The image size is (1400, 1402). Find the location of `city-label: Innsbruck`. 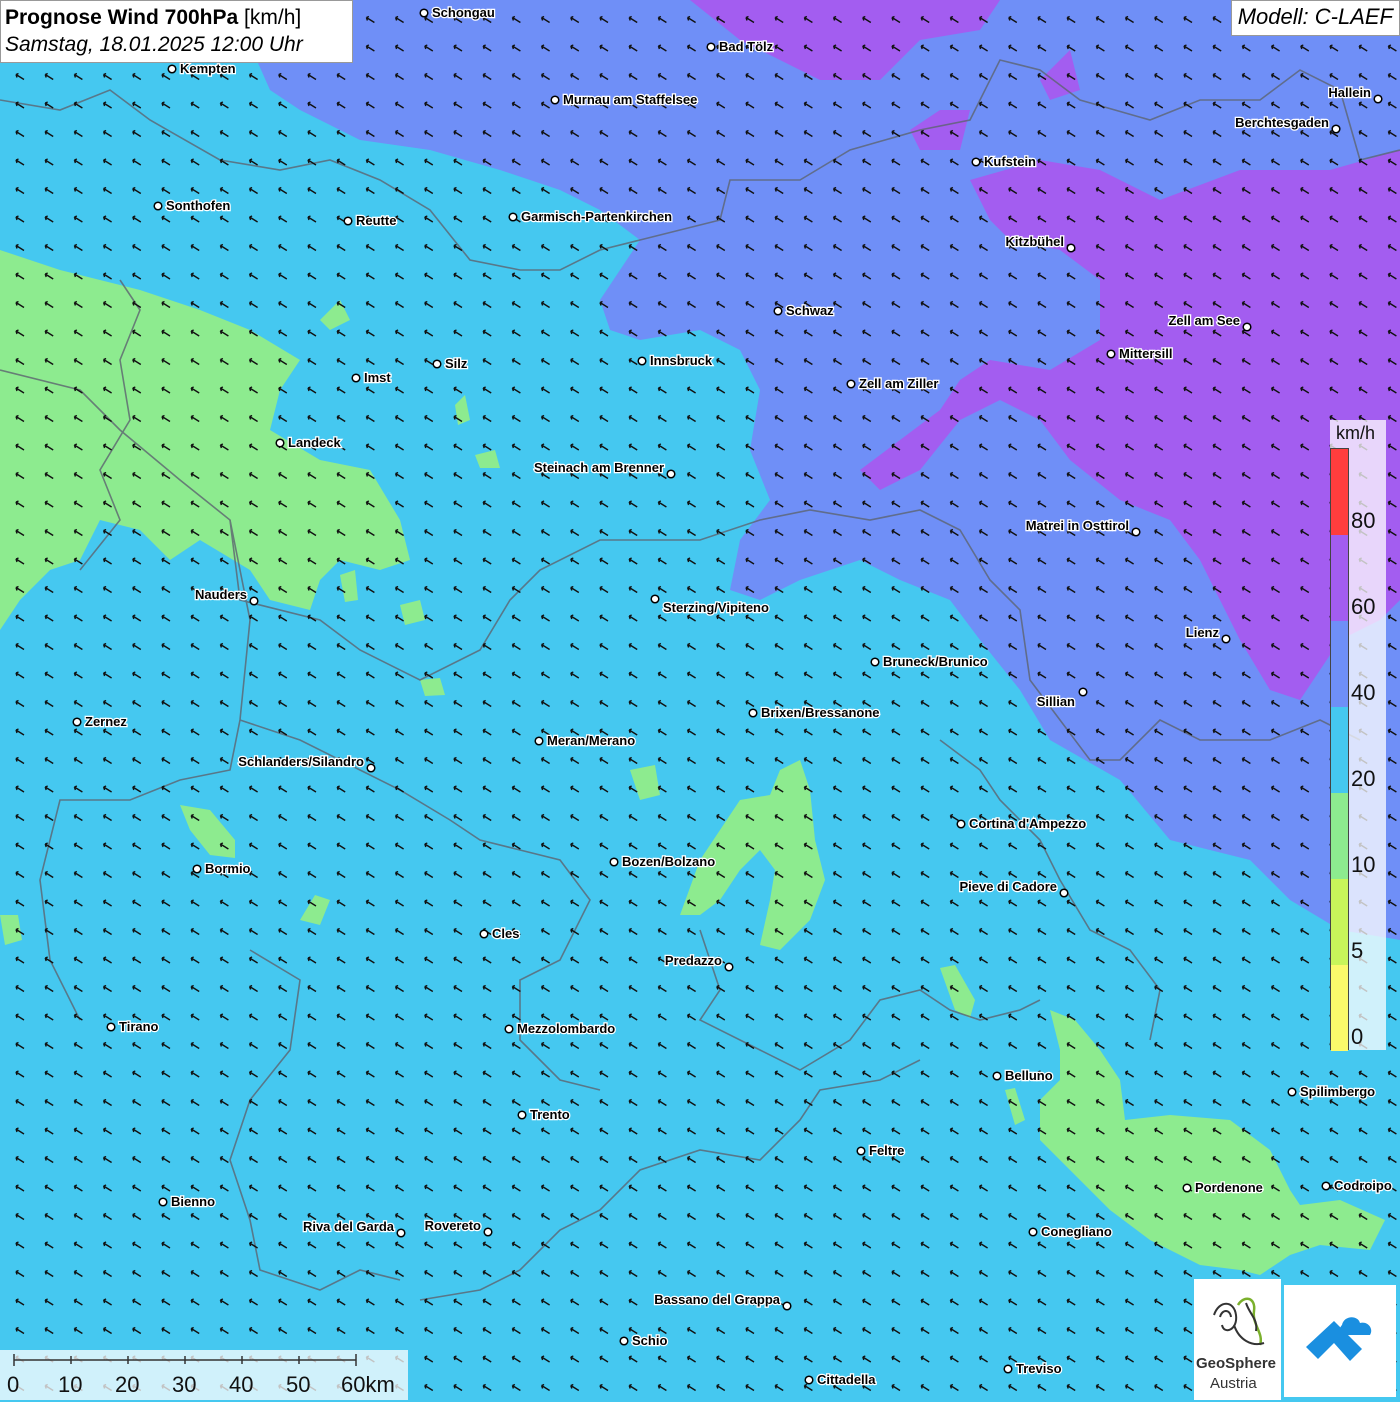

city-label: Innsbruck is located at coordinates (681, 360).